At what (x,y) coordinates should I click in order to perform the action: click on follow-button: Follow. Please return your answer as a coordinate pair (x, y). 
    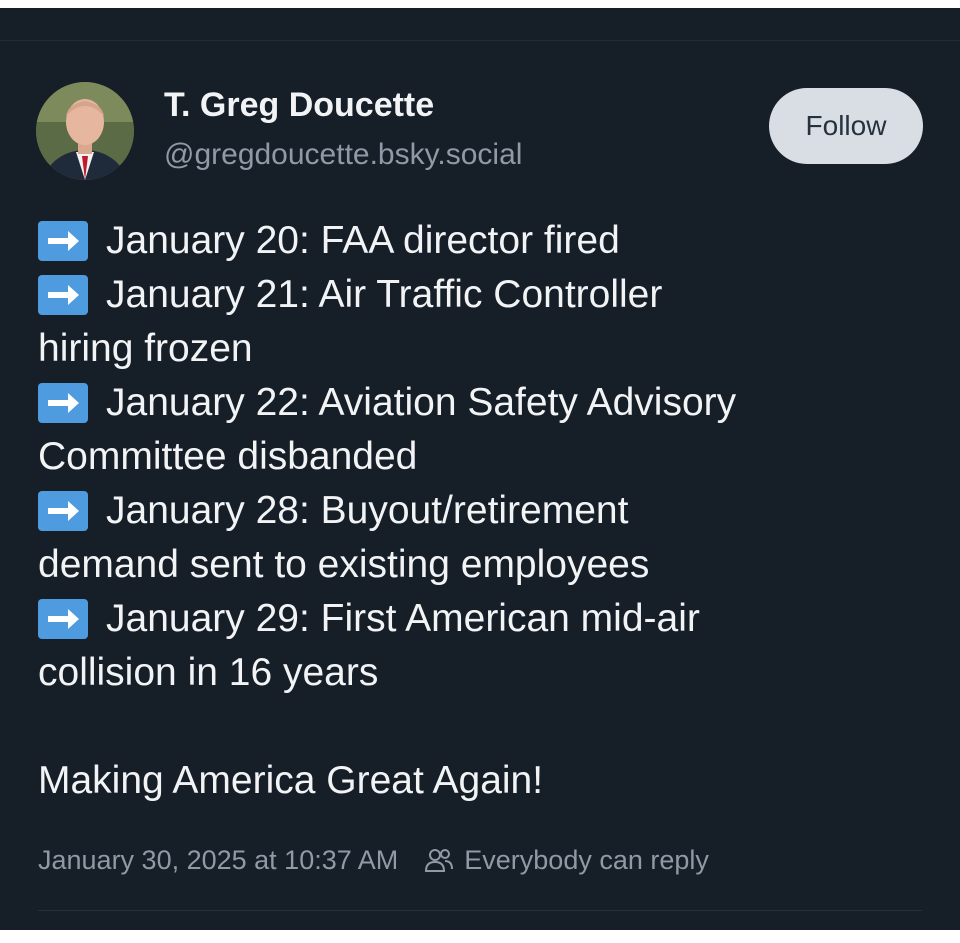
    Looking at the image, I should click on (846, 126).